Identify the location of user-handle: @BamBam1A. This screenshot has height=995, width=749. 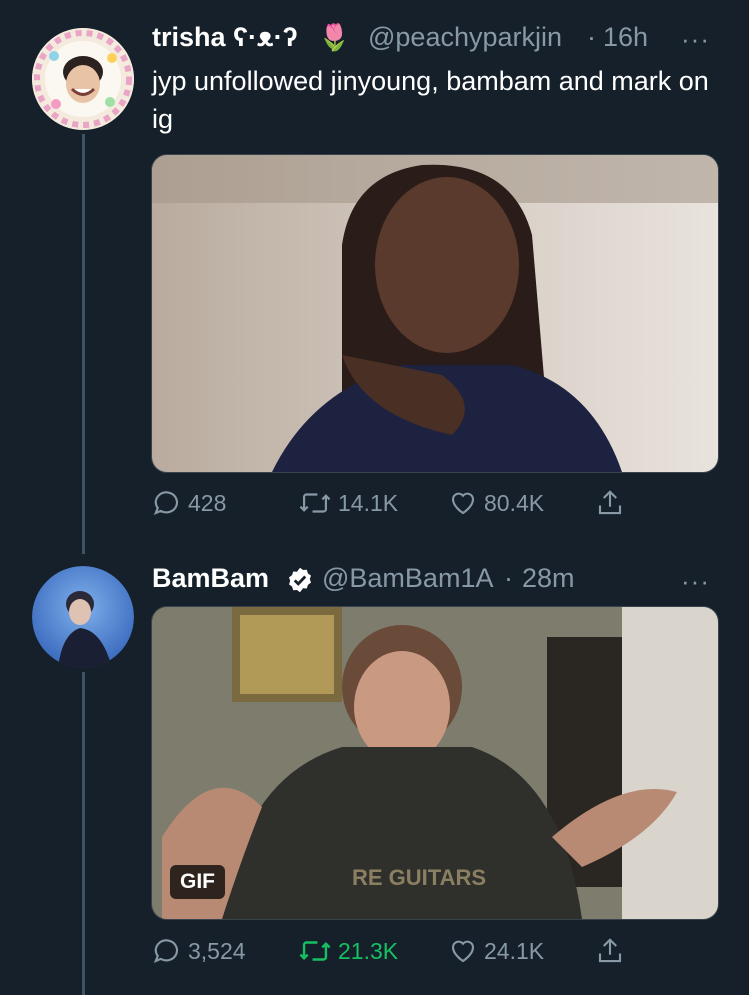
(407, 578).